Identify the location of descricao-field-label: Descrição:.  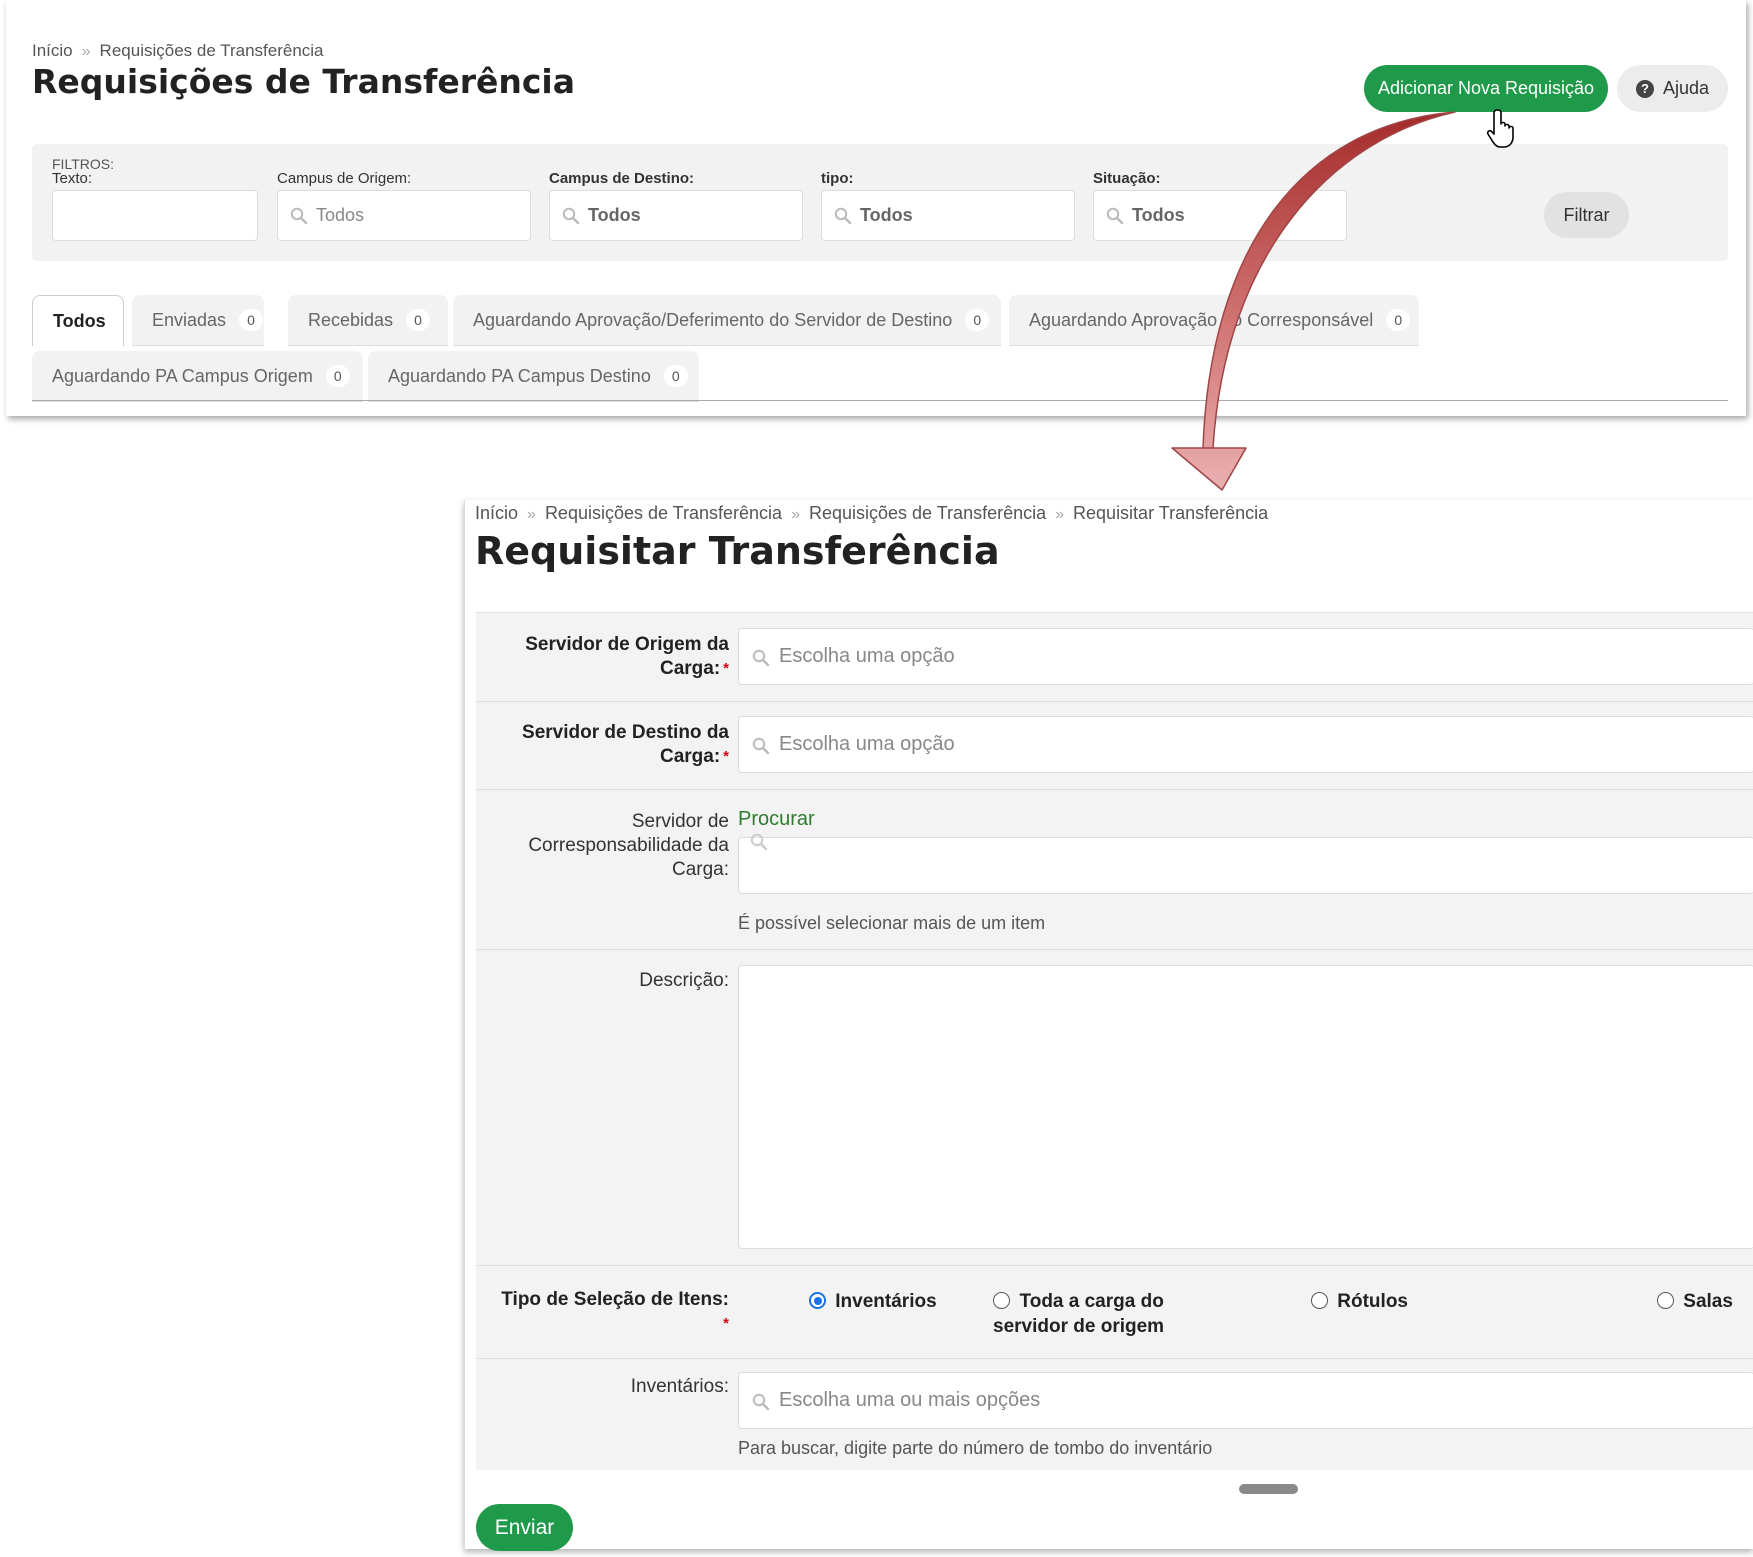
(684, 980).